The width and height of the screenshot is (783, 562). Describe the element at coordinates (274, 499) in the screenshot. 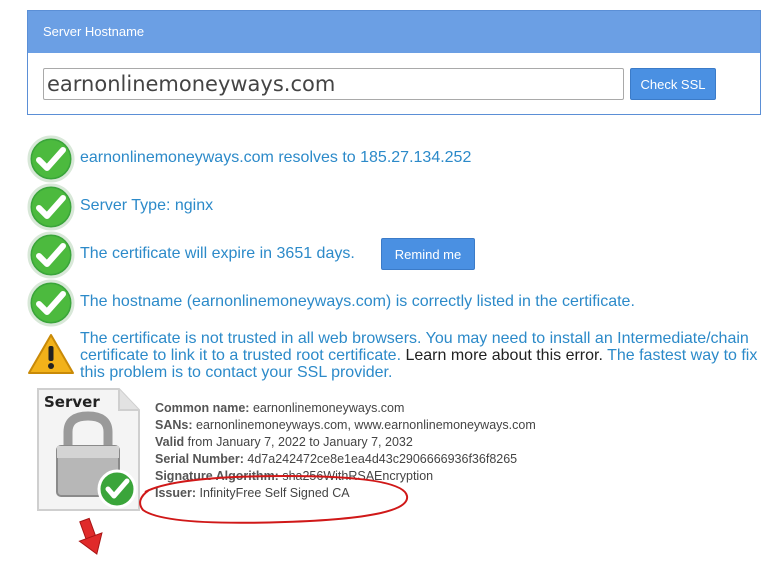

I see `annotation-ellipse` at that location.